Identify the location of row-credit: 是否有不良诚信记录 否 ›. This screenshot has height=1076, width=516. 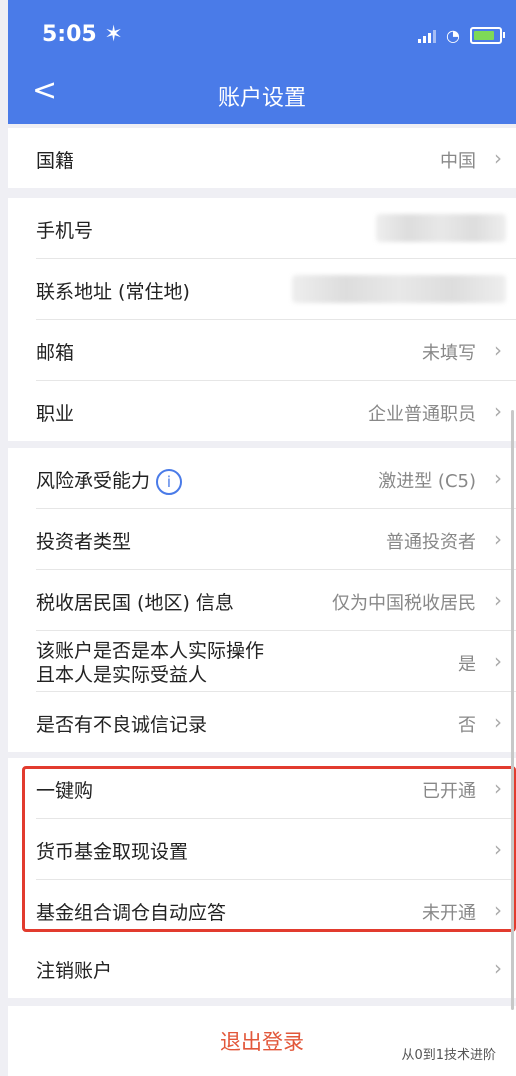
(276, 722).